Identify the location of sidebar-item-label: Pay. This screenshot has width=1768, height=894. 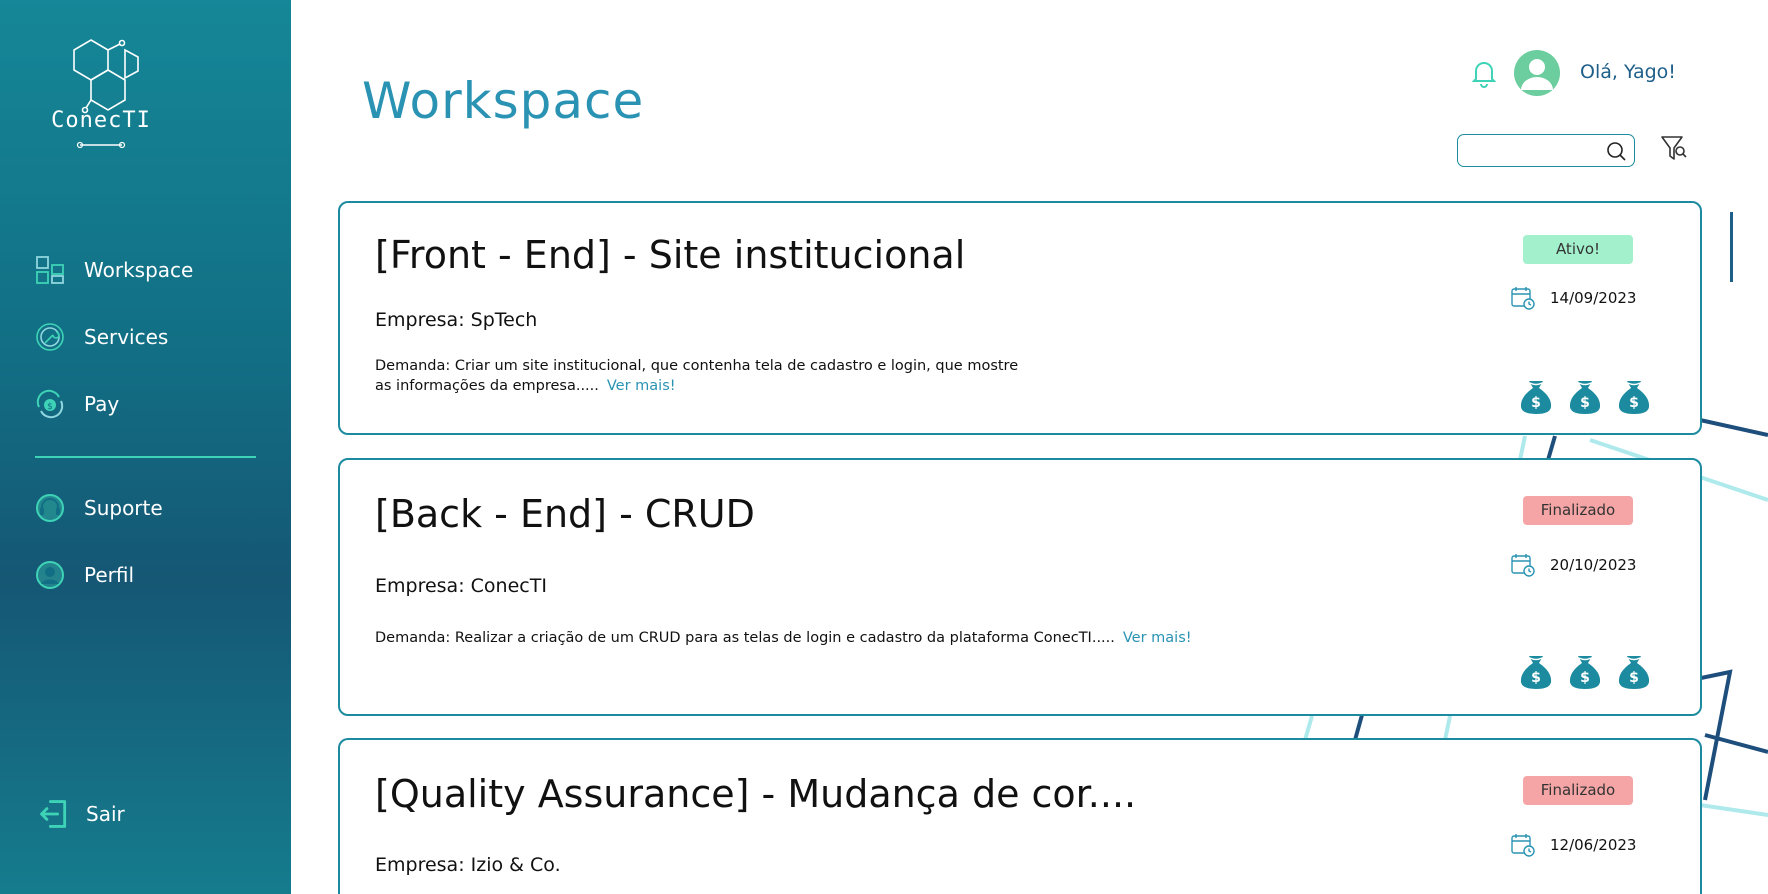
(102, 404).